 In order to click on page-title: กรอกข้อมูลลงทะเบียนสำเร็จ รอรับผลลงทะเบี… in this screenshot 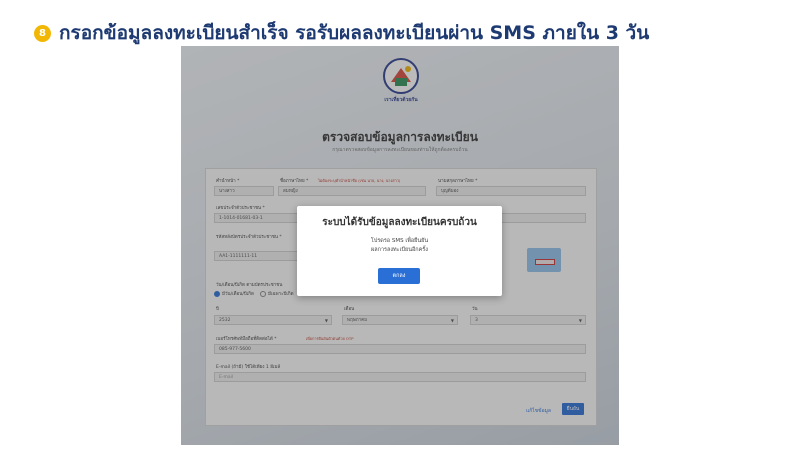, I will do `click(354, 33)`.